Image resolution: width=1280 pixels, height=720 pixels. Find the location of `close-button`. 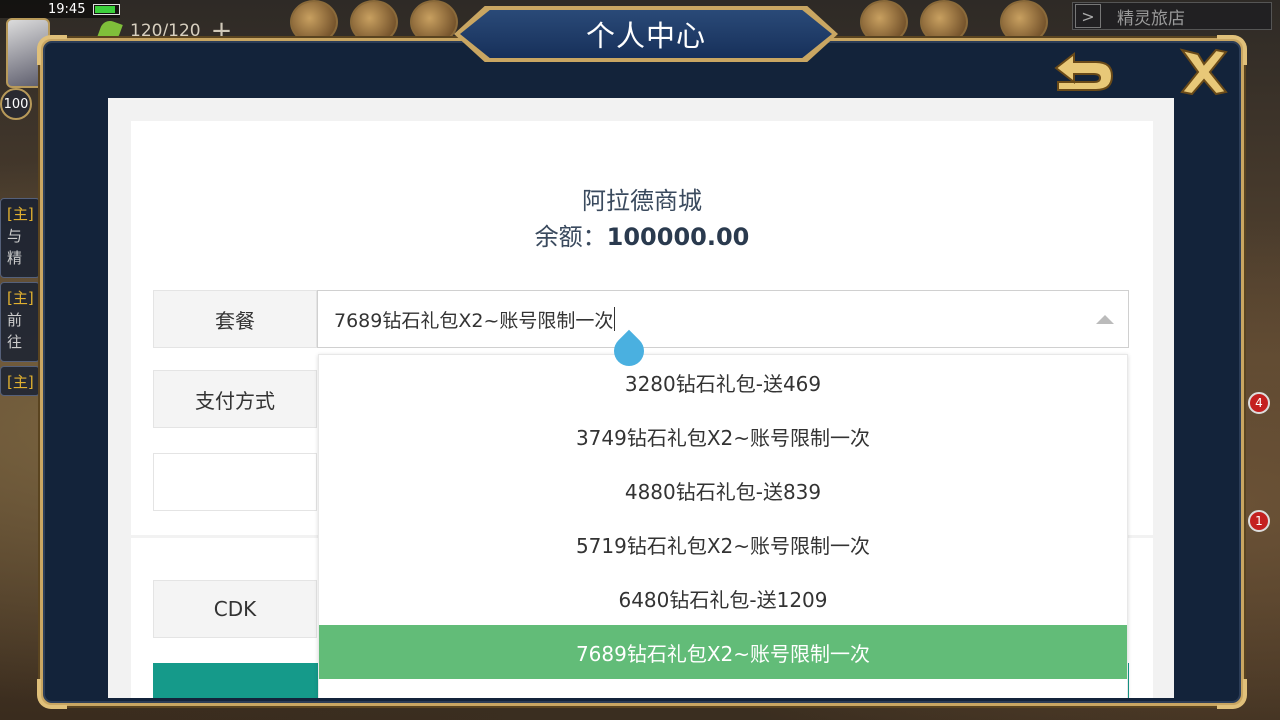

close-button is located at coordinates (1204, 72).